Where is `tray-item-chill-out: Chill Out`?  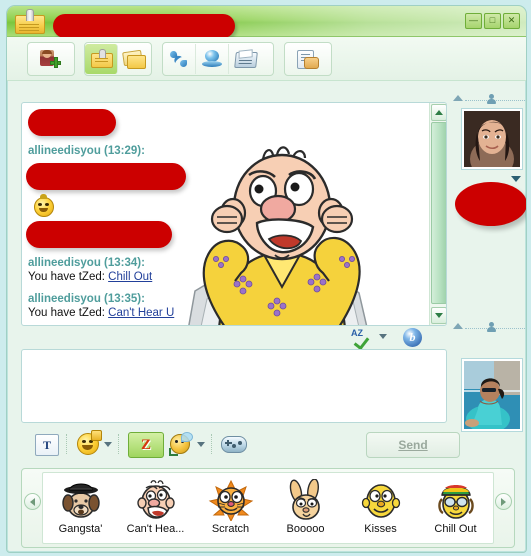
tray-item-chill-out: Chill Out is located at coordinates (456, 507).